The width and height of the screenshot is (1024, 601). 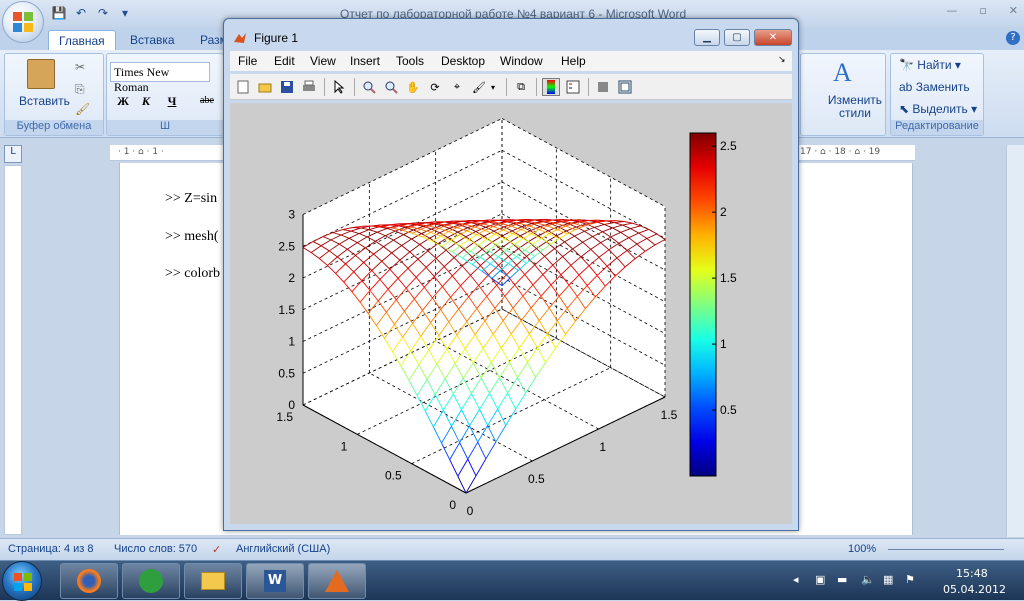 What do you see at coordinates (573, 61) in the screenshot?
I see `menu-help: Help` at bounding box center [573, 61].